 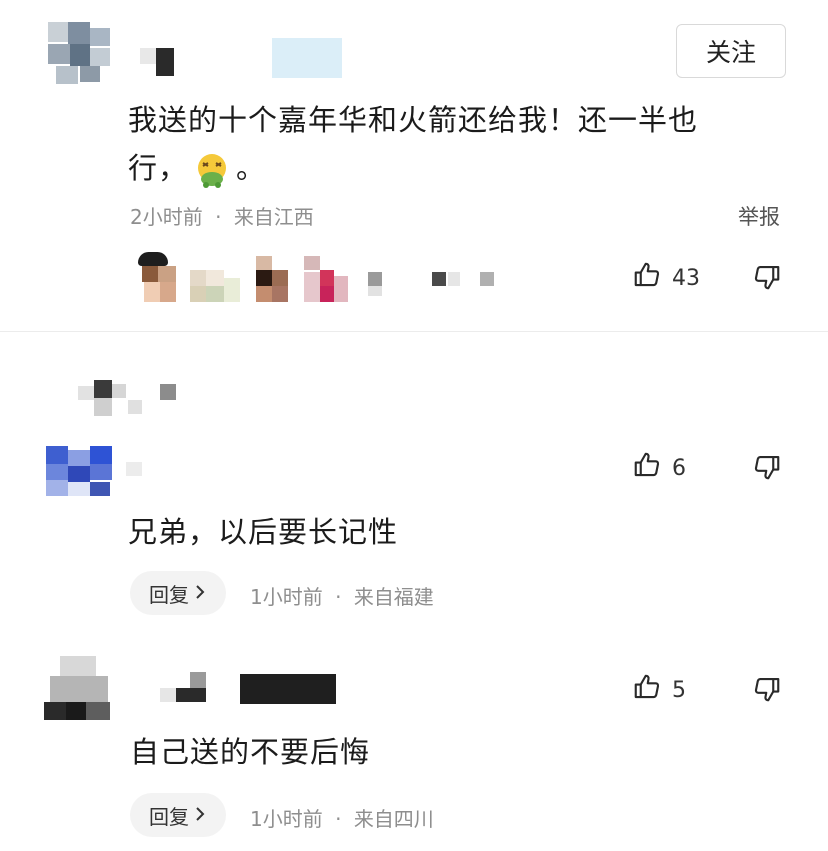 I want to click on like-count: 43, so click(x=686, y=278).